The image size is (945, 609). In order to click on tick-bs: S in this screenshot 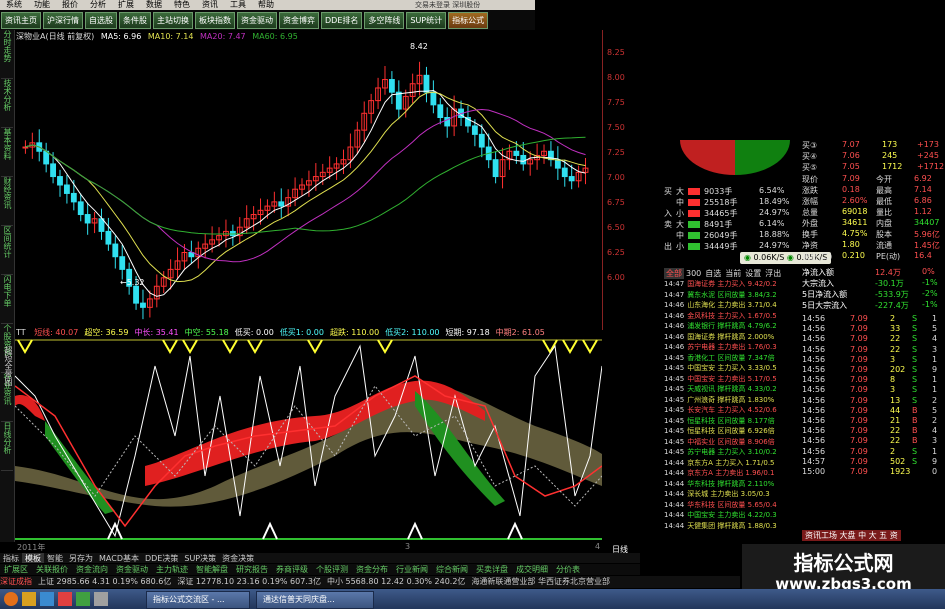, I will do `click(915, 461)`.